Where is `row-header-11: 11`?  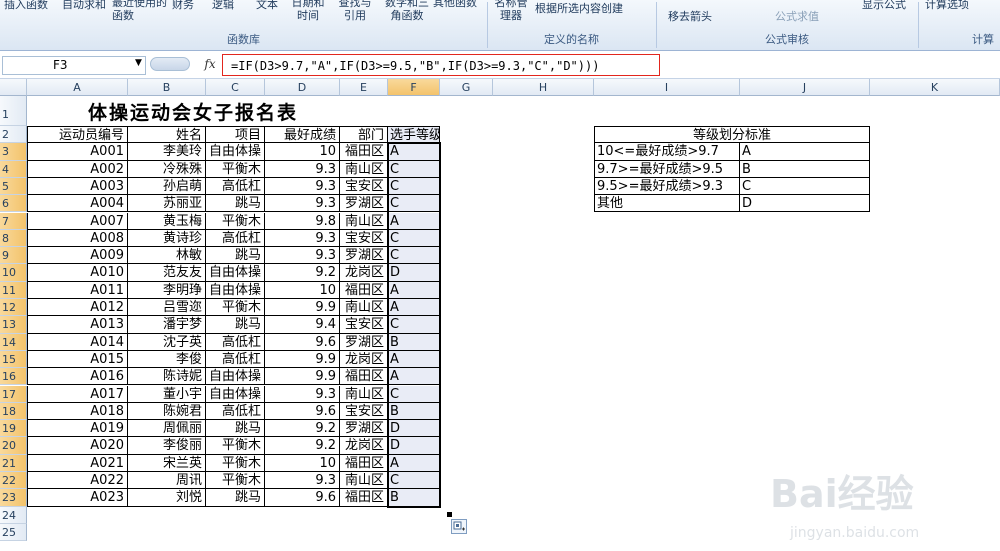
row-header-11: 11 is located at coordinates (13, 290).